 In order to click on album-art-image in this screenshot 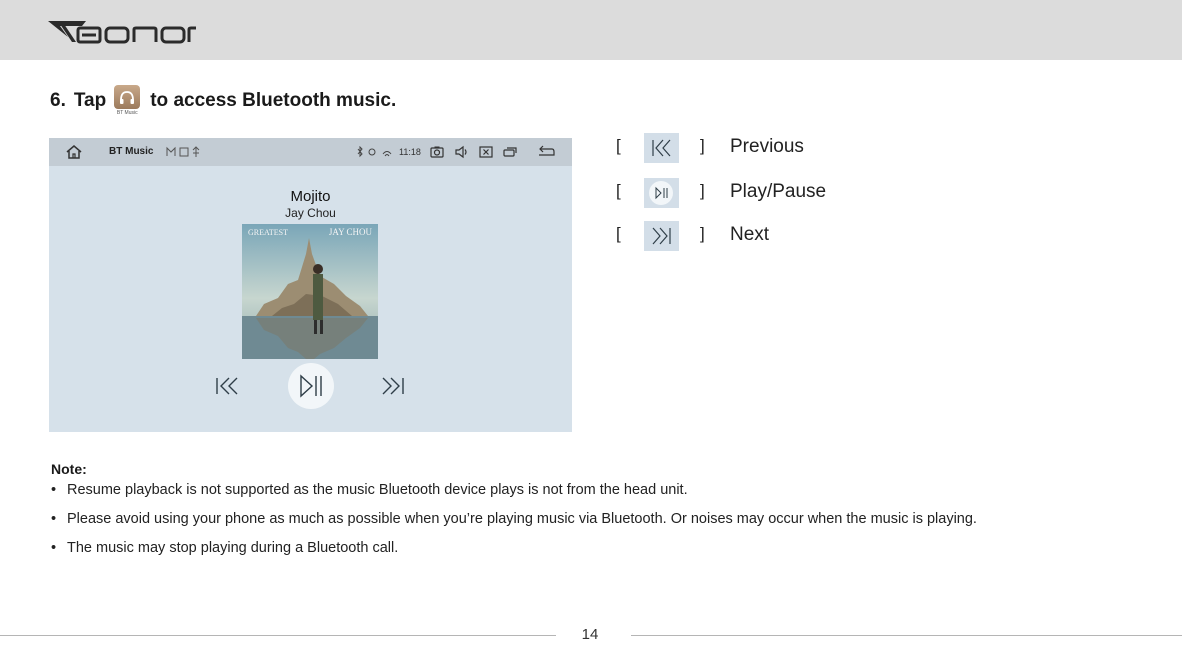, I will do `click(310, 291)`.